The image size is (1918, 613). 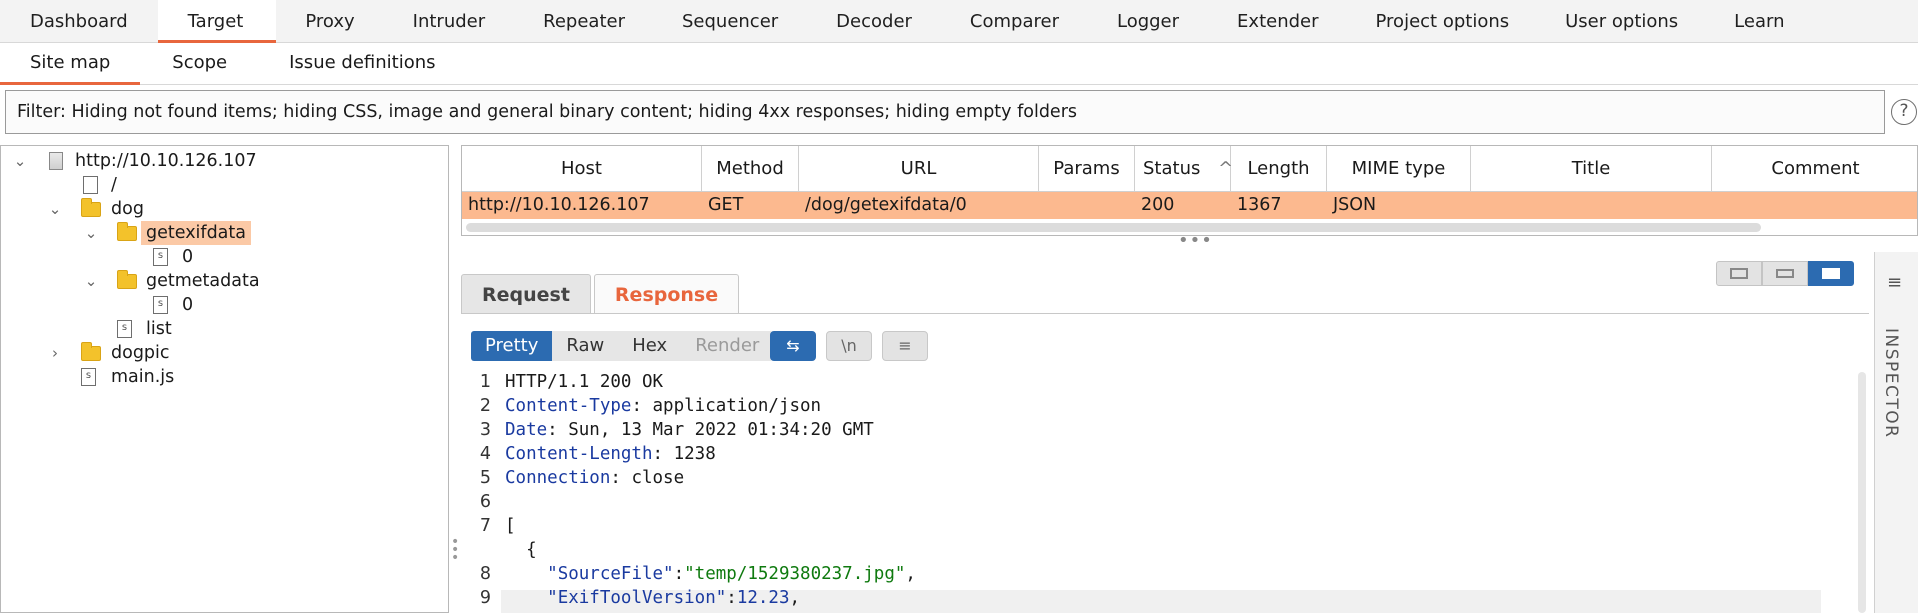 I want to click on json-number-value: 12.23, so click(x=763, y=598).